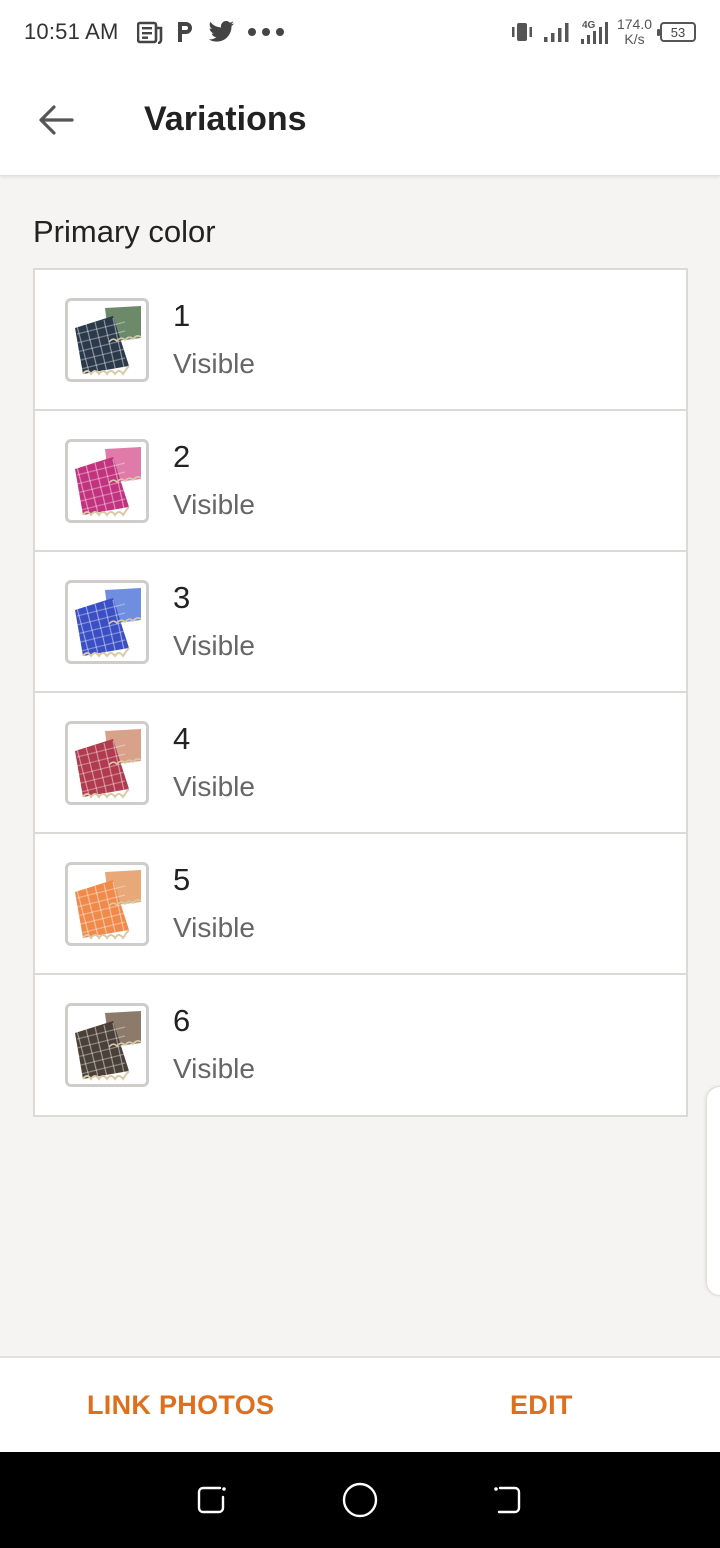  What do you see at coordinates (360, 32) in the screenshot?
I see `status-bar: 10:51 AM 4G 174.0 K/s 53` at bounding box center [360, 32].